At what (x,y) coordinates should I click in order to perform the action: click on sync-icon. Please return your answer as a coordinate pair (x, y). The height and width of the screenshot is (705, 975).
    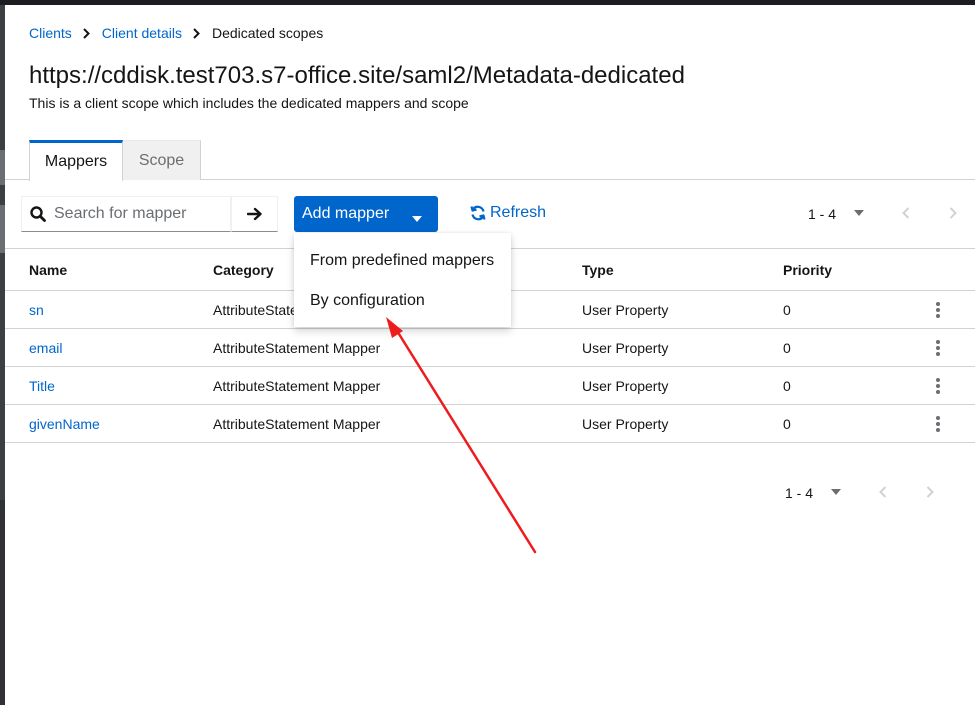
    Looking at the image, I should click on (478, 213).